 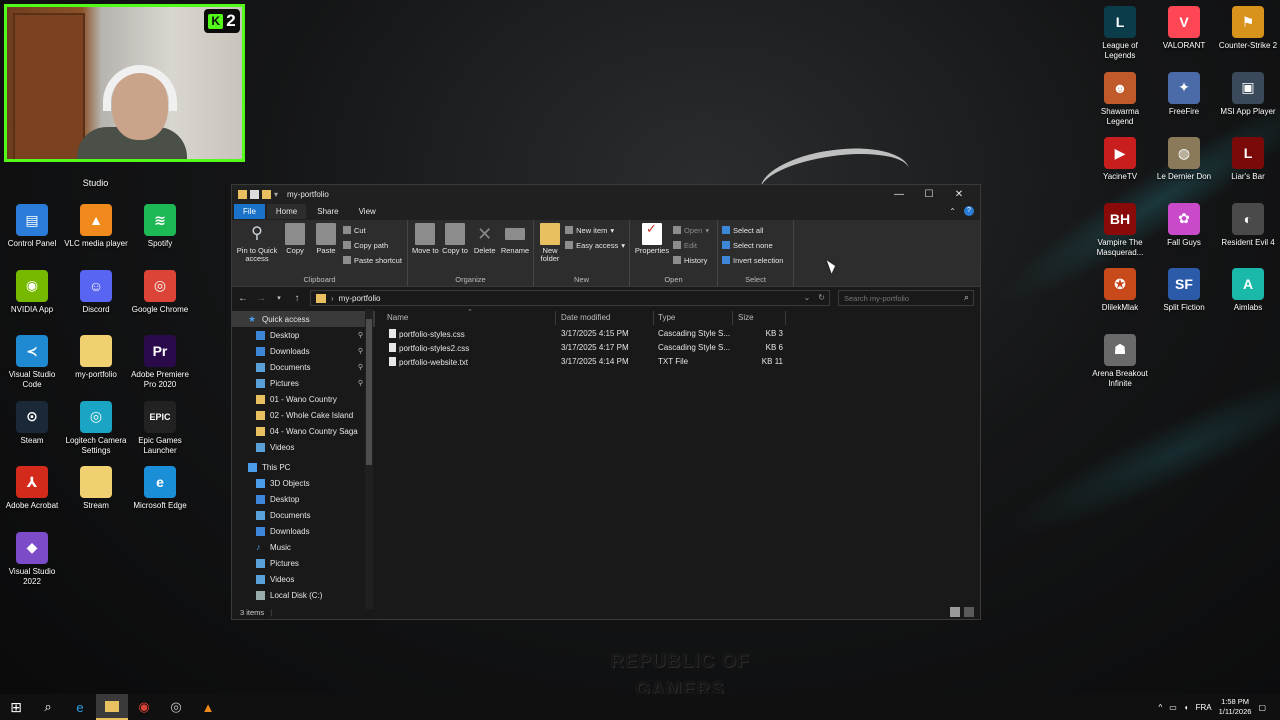 I want to click on desktop-icon-discord: ☺ Discord, so click(x=96, y=292).